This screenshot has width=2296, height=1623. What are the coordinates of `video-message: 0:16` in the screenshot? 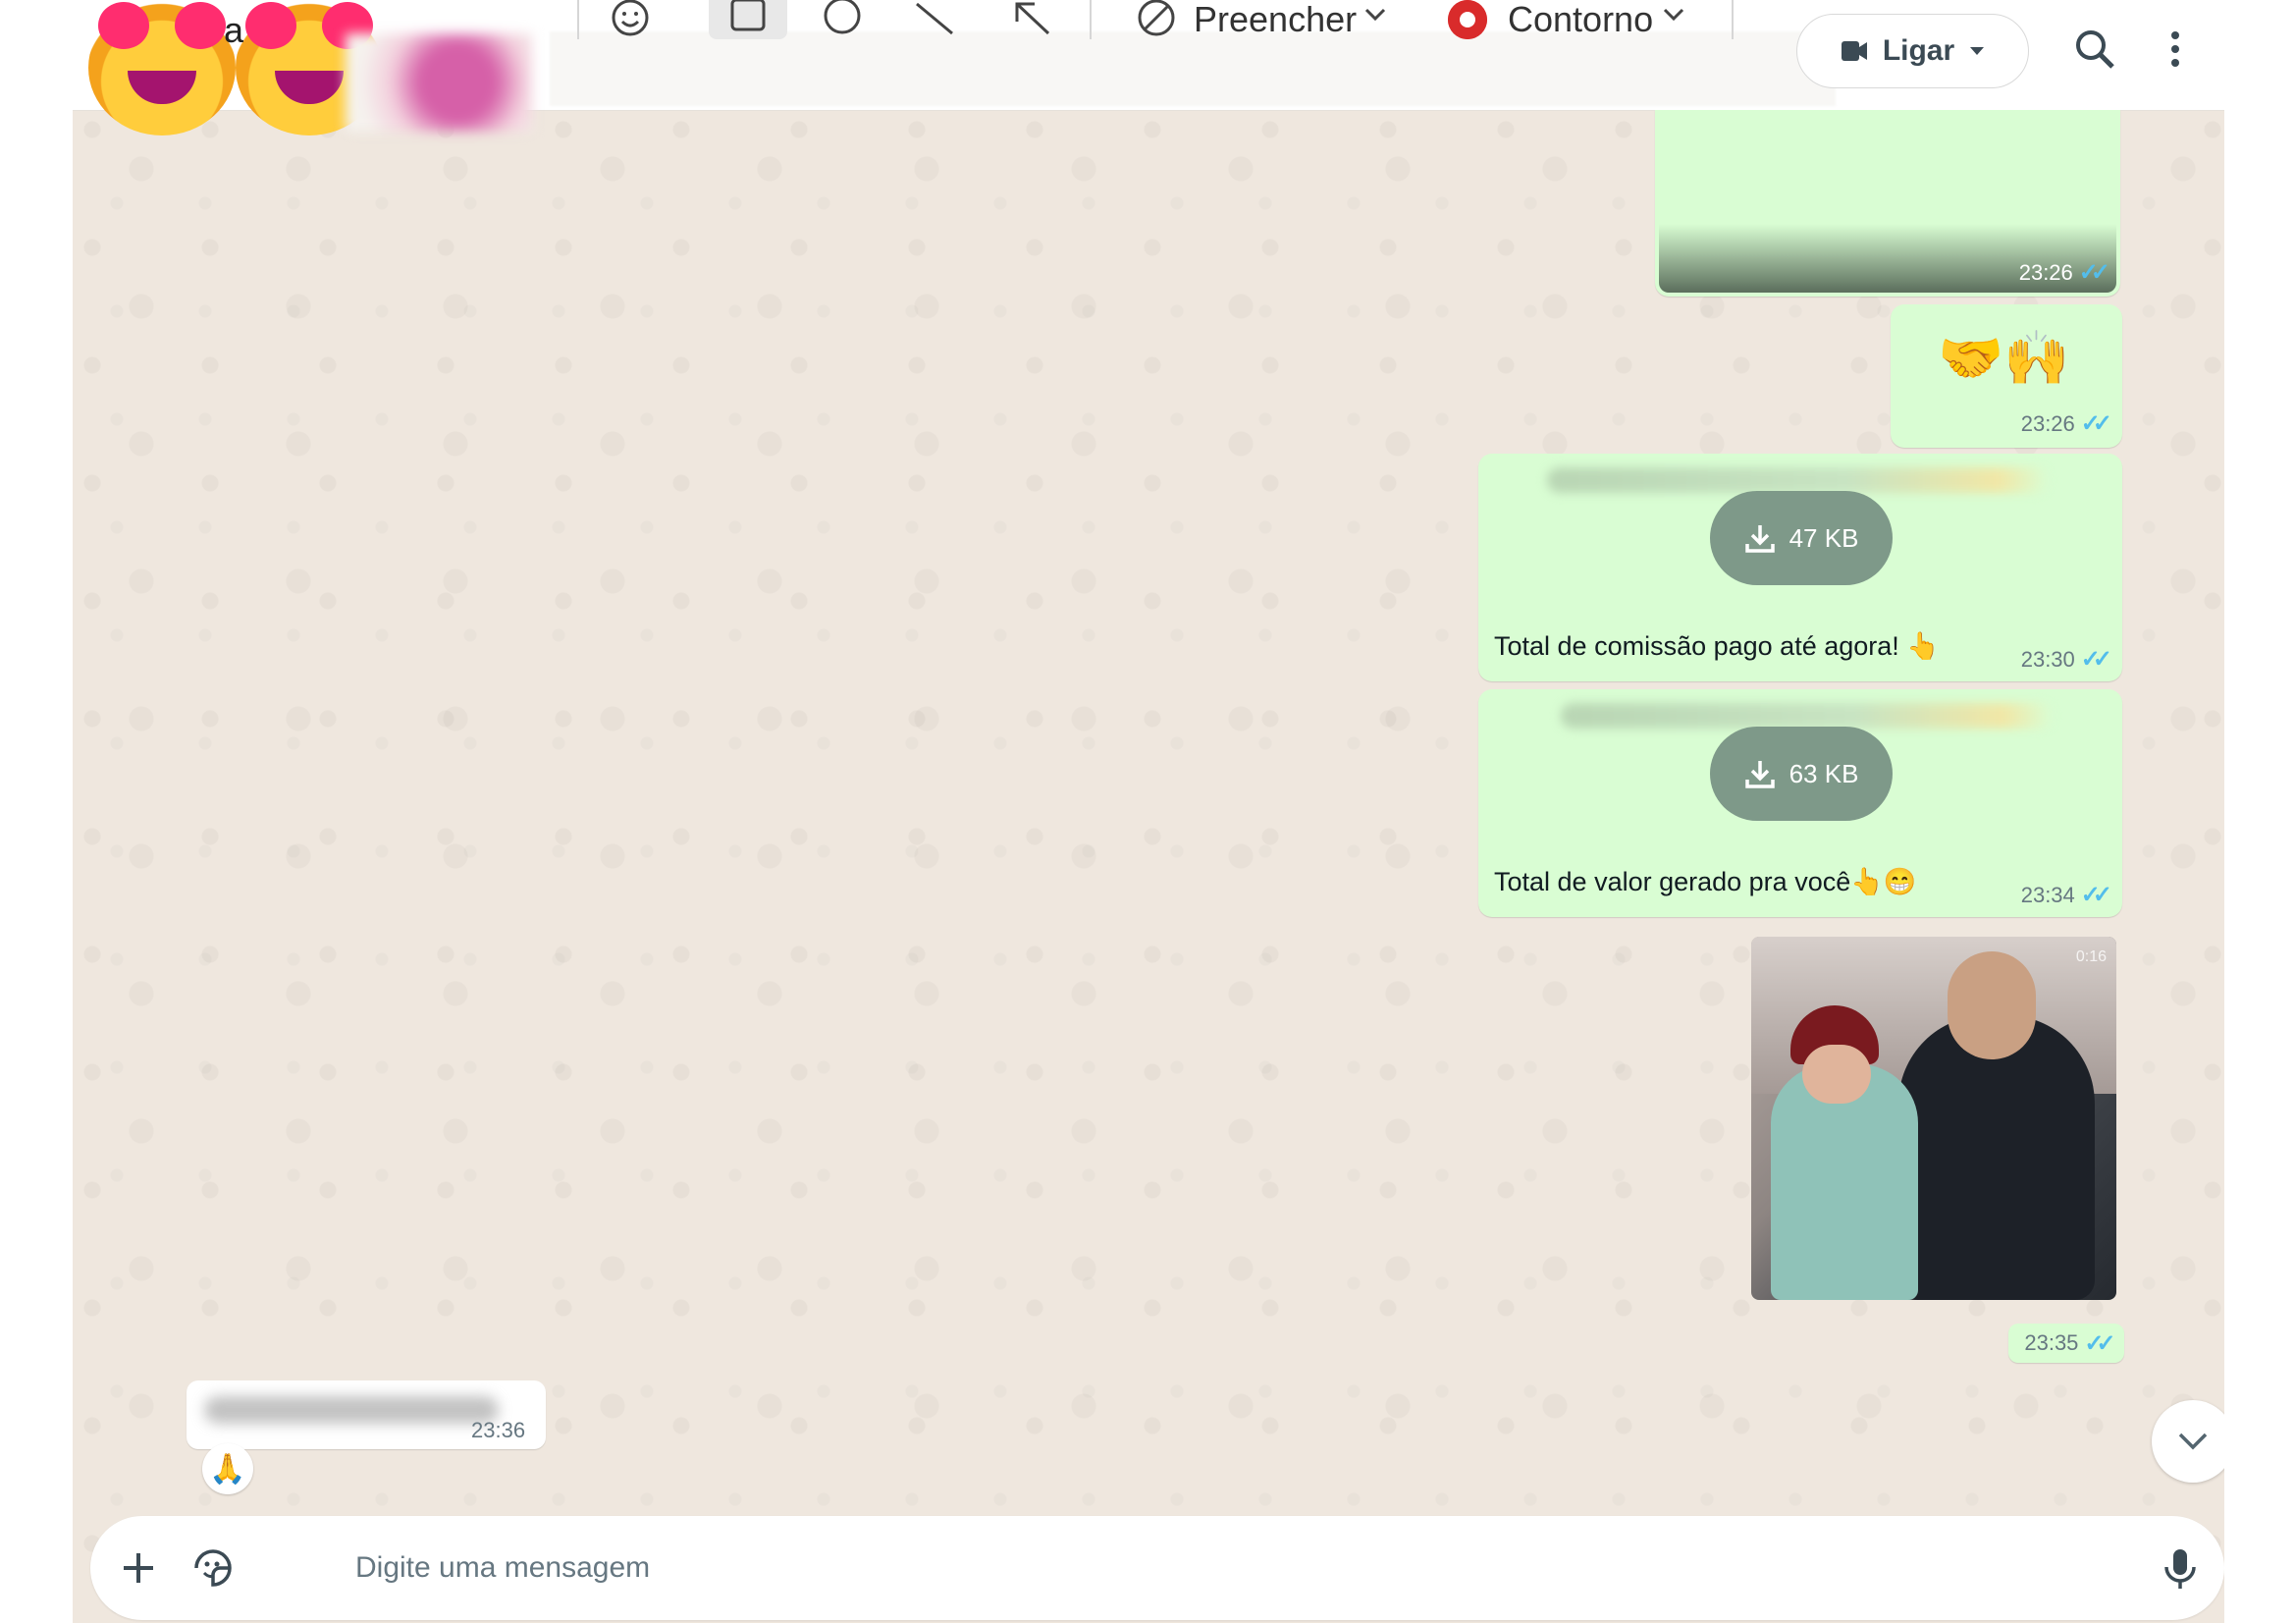 It's located at (1933, 1118).